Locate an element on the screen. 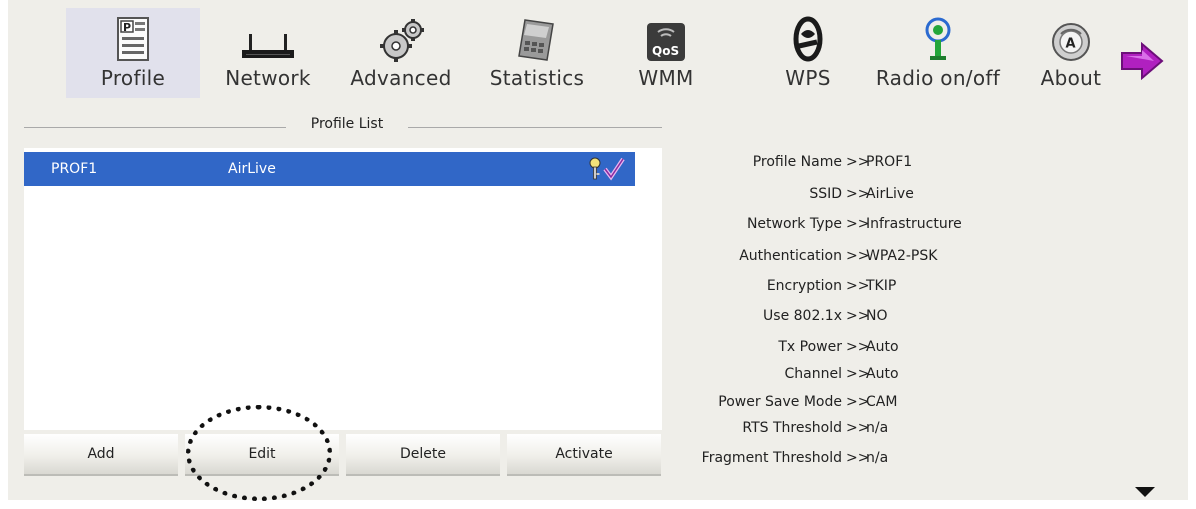 The height and width of the screenshot is (509, 1196). detail-value: WPA2-PSK is located at coordinates (902, 256).